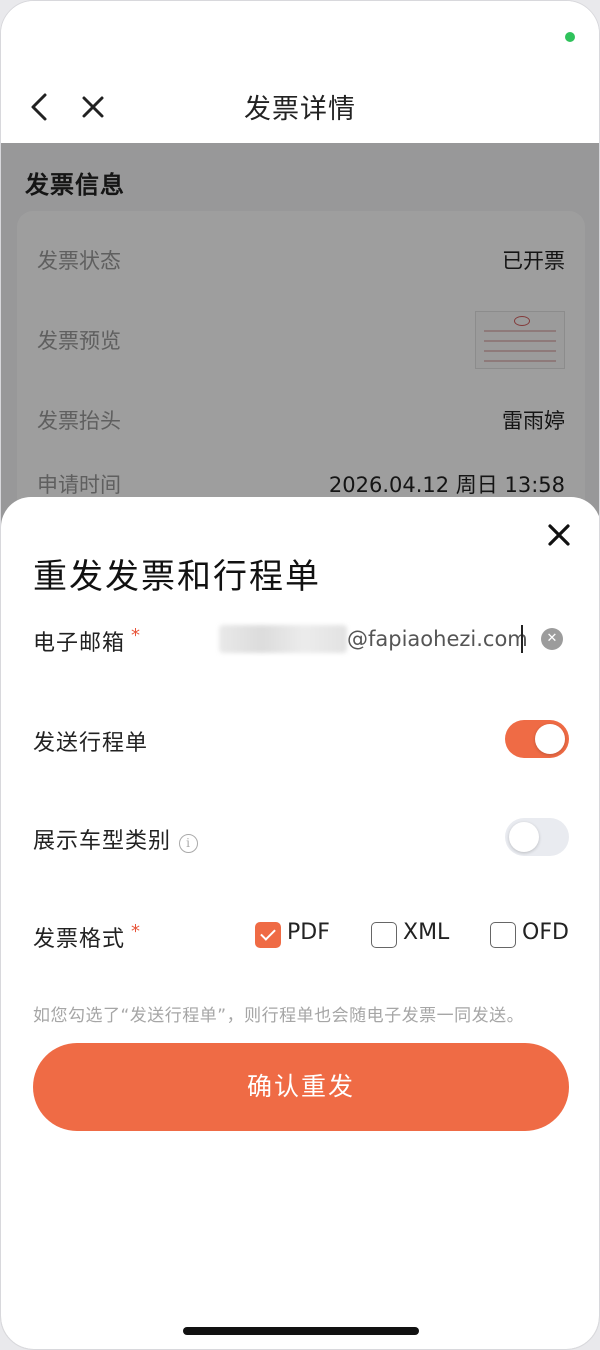 The height and width of the screenshot is (1350, 600). I want to click on home-indicator, so click(301, 1331).